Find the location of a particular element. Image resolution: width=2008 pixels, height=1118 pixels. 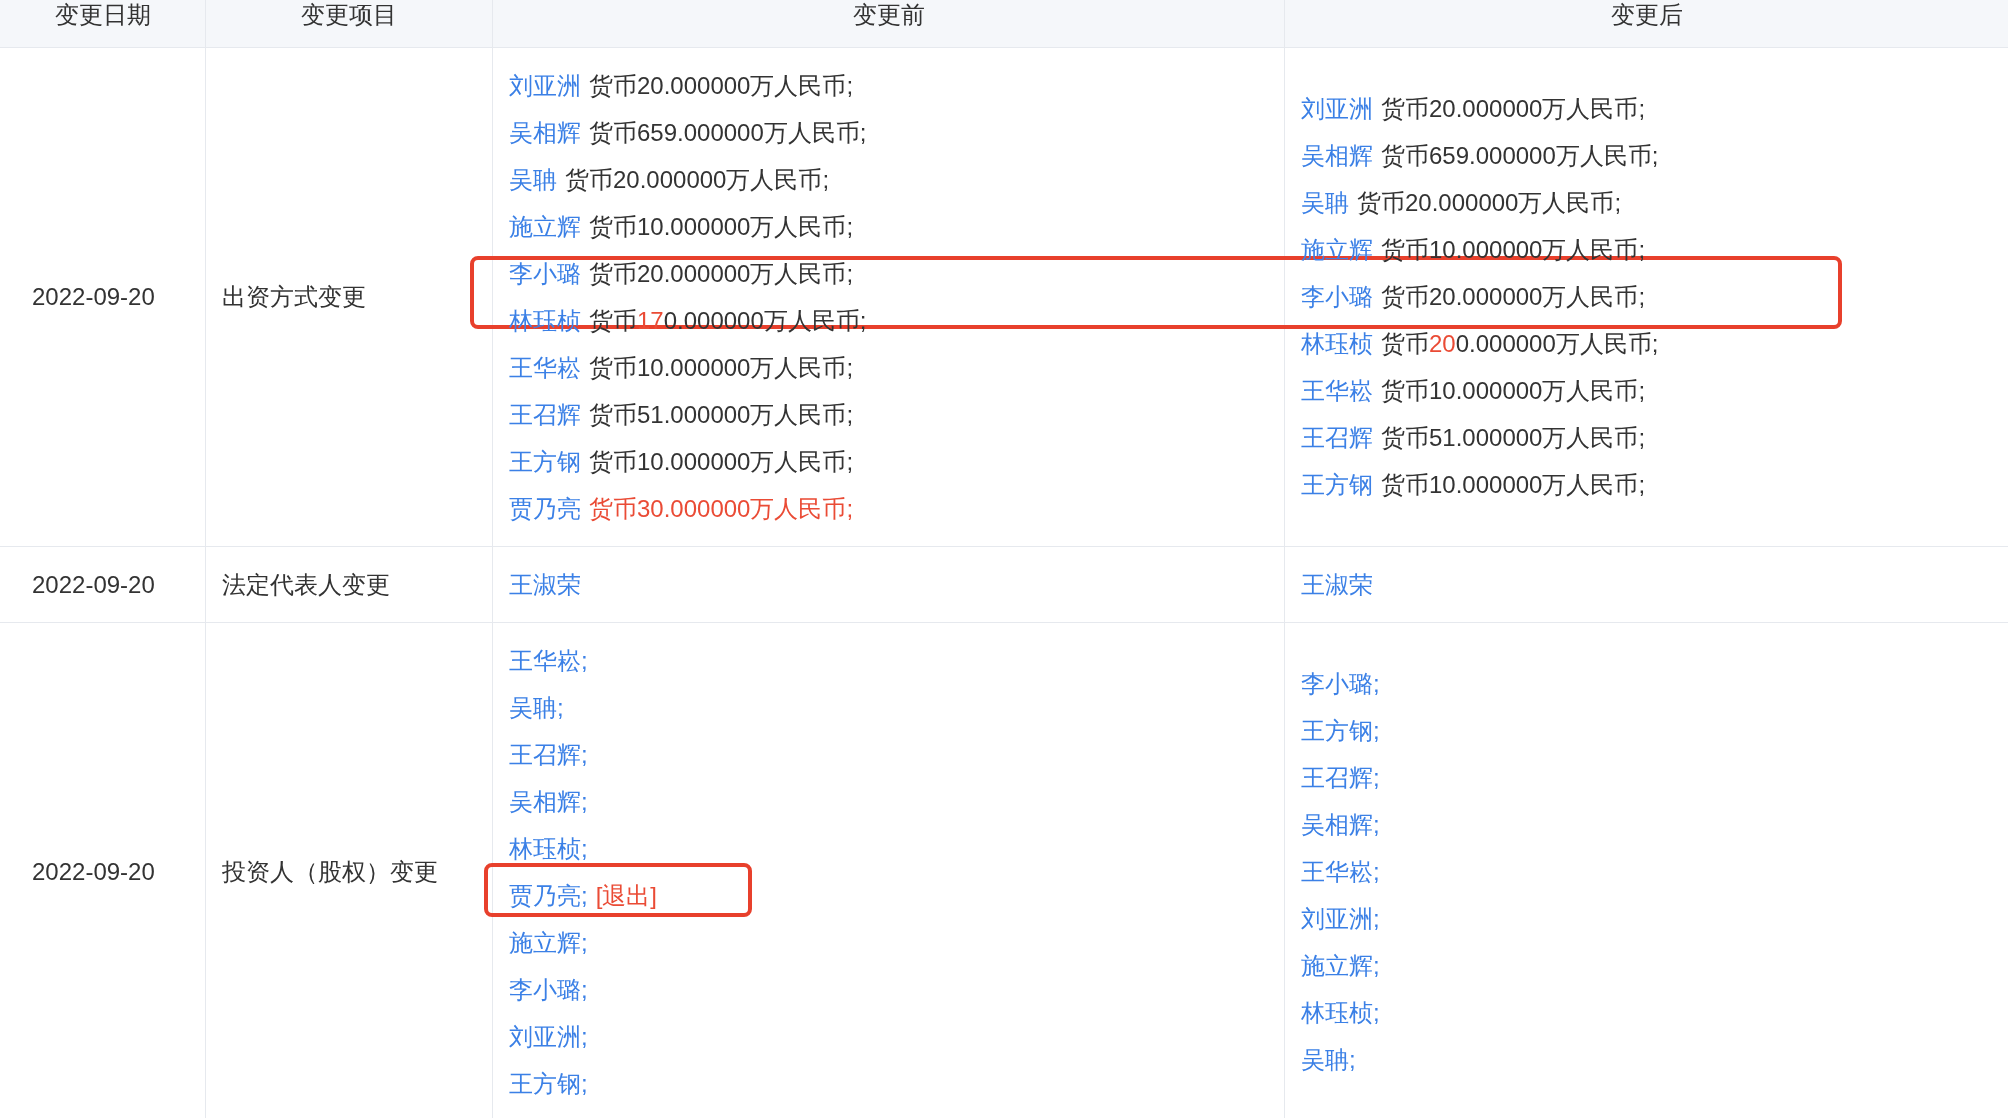

shareholder-link: 贾乃亮 is located at coordinates (545, 508).